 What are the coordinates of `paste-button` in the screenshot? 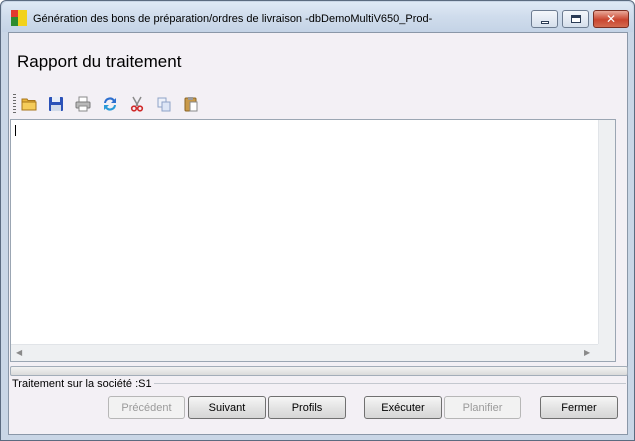 It's located at (191, 104).